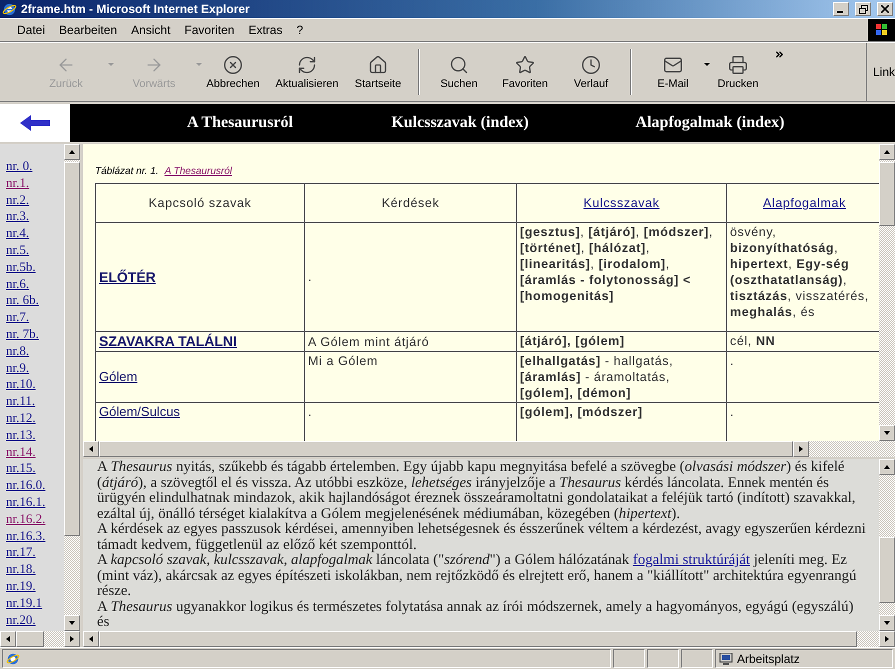 The image size is (895, 669). What do you see at coordinates (151, 30) in the screenshot?
I see `menu-item: Ansicht` at bounding box center [151, 30].